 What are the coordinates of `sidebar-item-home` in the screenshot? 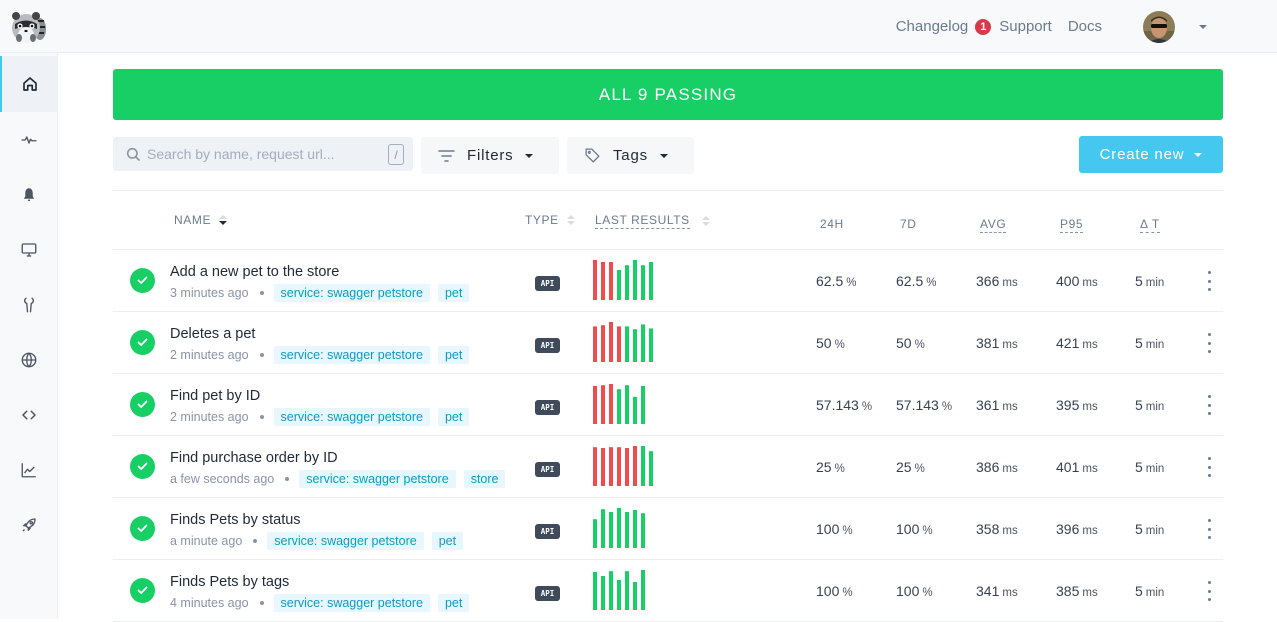 It's located at (29, 84).